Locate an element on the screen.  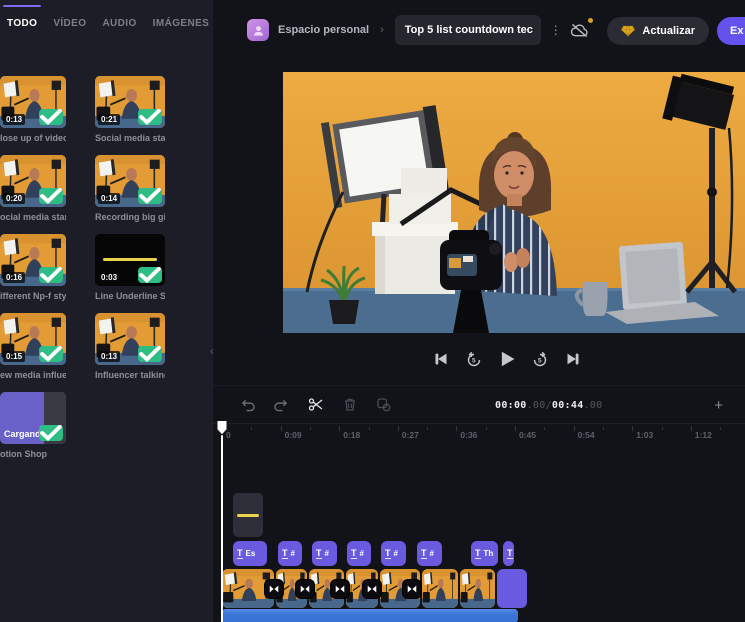
delete-button is located at coordinates (349, 404).